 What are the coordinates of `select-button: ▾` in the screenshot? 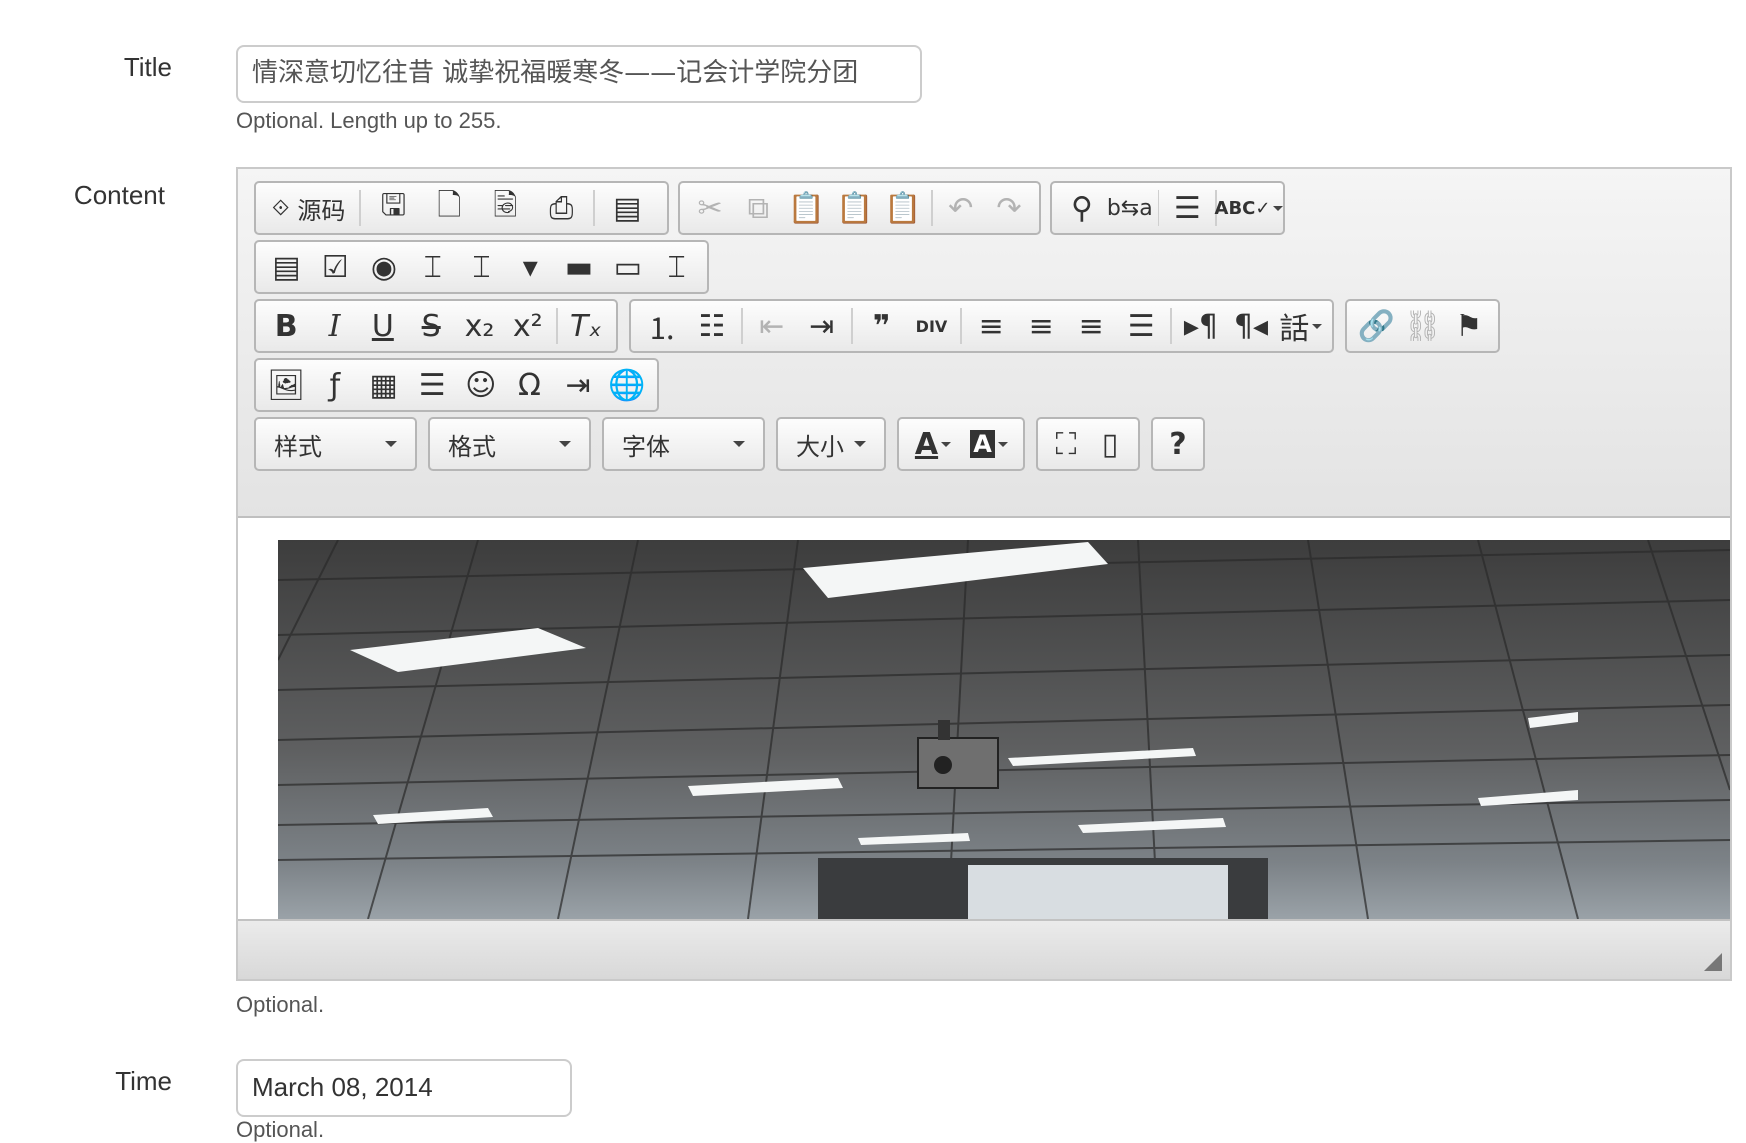 It's located at (530, 267).